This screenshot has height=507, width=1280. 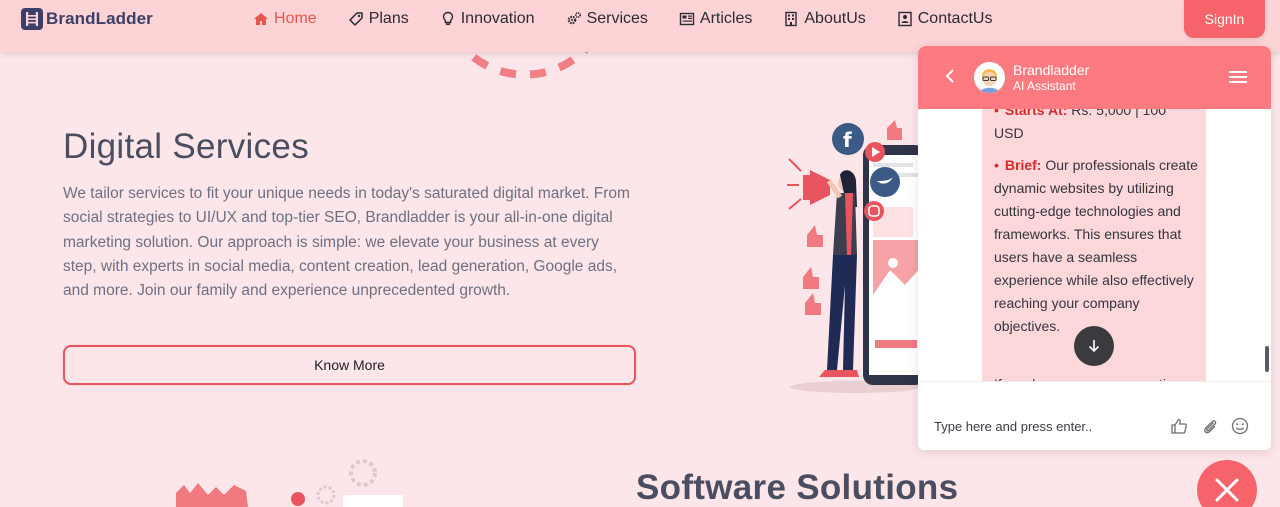 What do you see at coordinates (32, 19) in the screenshot?
I see `brand-logo-icon` at bounding box center [32, 19].